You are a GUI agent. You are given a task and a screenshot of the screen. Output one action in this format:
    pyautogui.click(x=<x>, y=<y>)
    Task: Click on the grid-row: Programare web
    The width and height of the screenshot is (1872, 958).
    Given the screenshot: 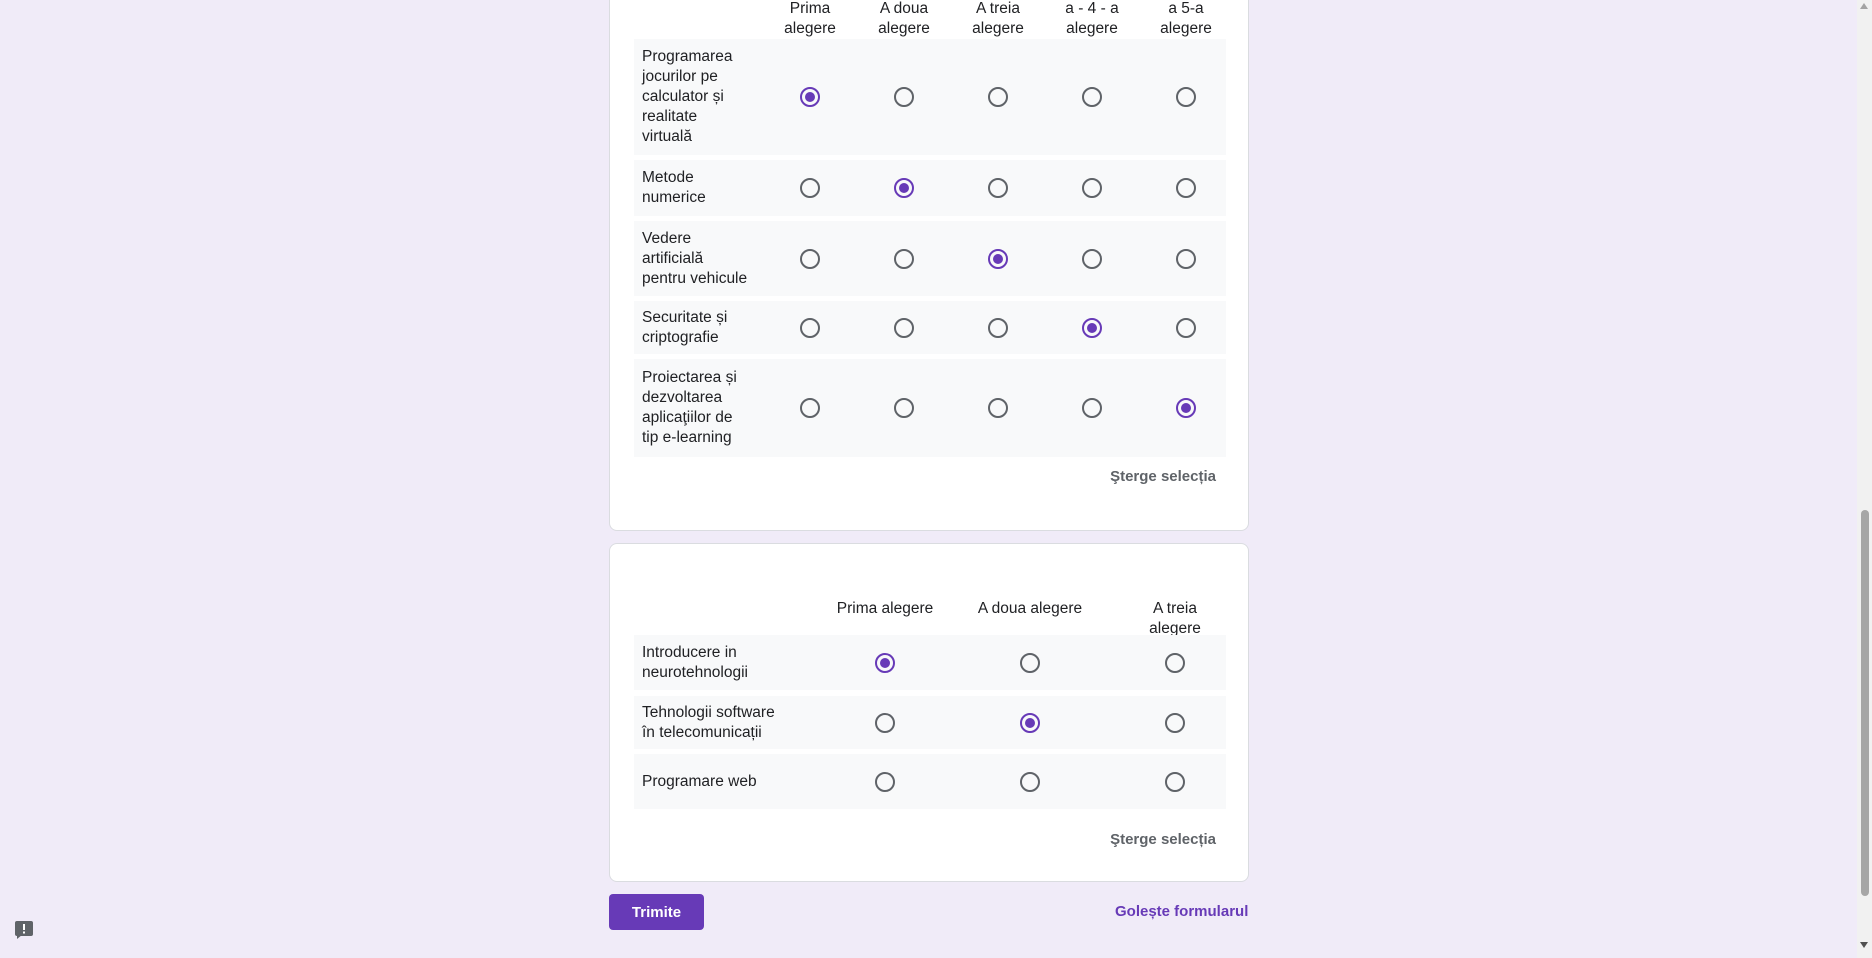 What is the action you would take?
    pyautogui.click(x=930, y=781)
    